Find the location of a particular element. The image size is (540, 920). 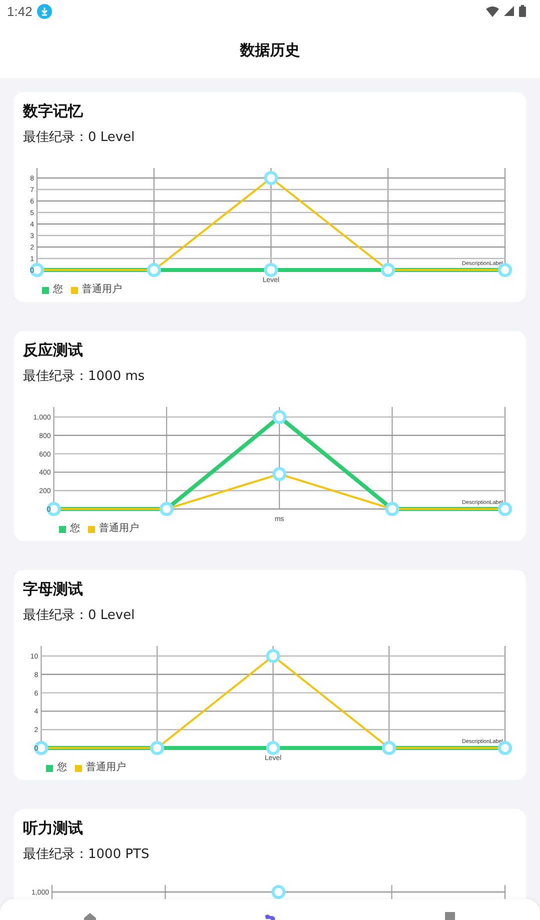

card-title: 听力测试 is located at coordinates (53, 828).